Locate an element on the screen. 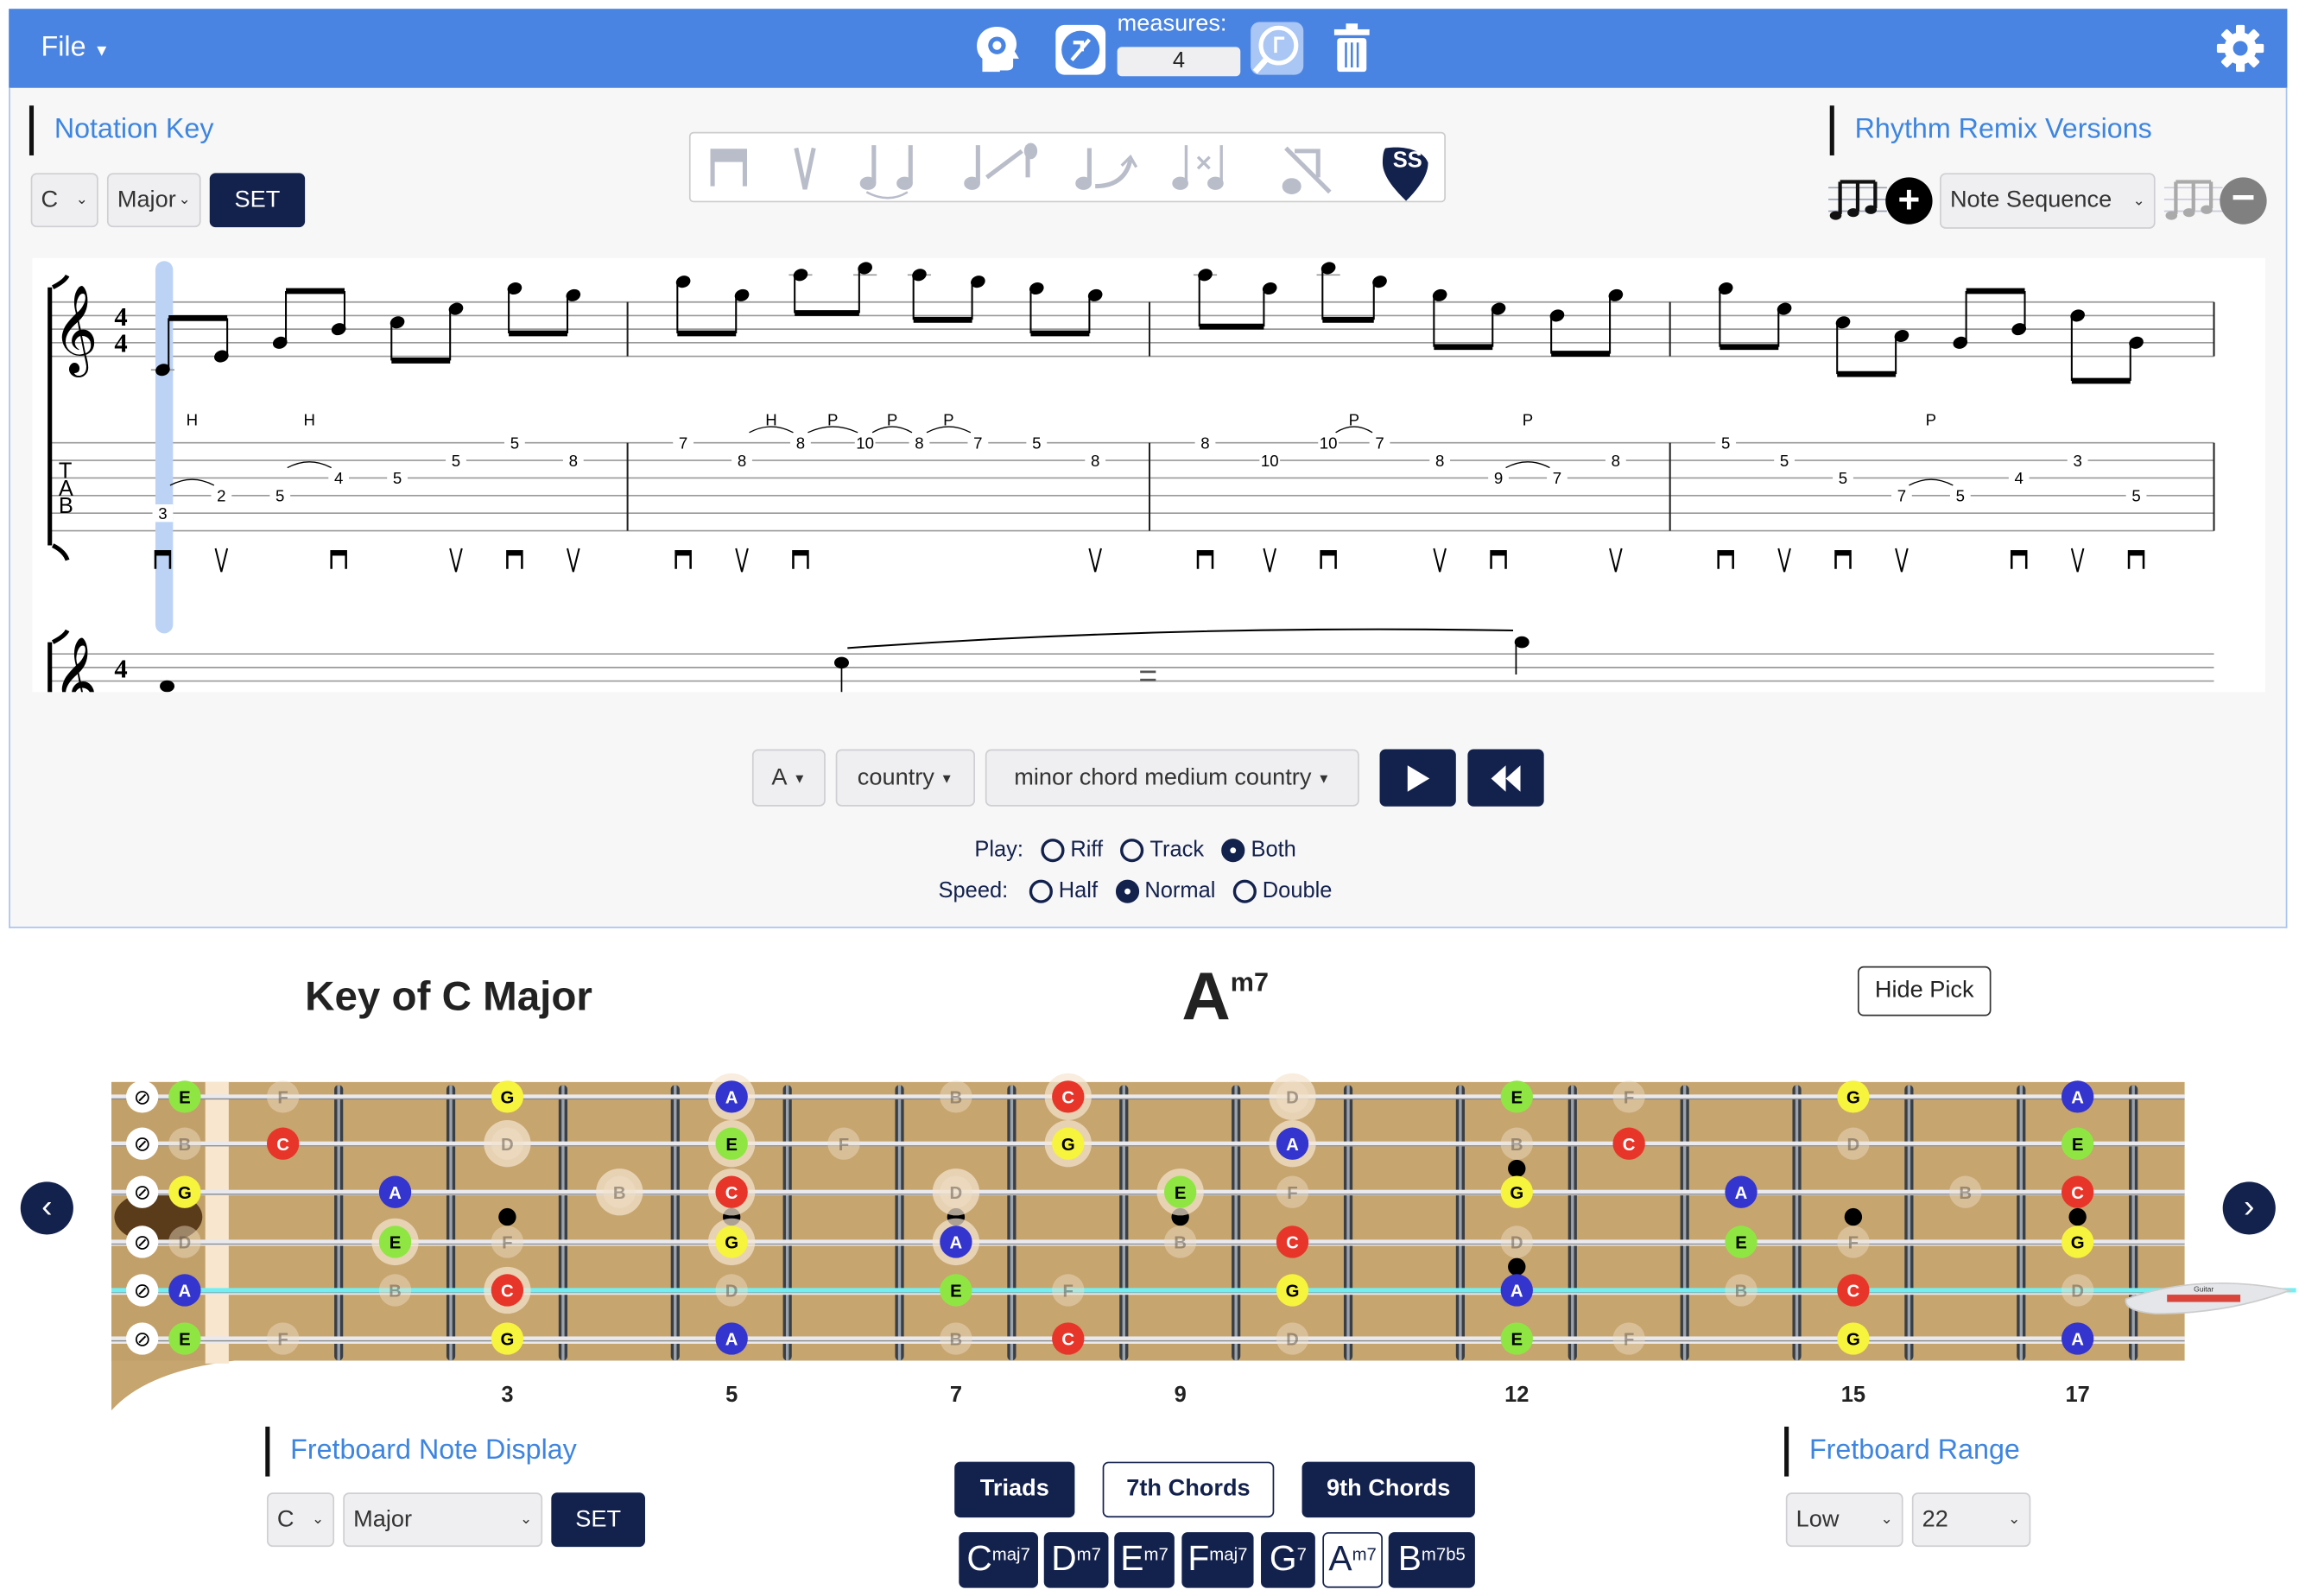 The width and height of the screenshot is (2299, 1596). time-signature-top: 4 is located at coordinates (121, 668).